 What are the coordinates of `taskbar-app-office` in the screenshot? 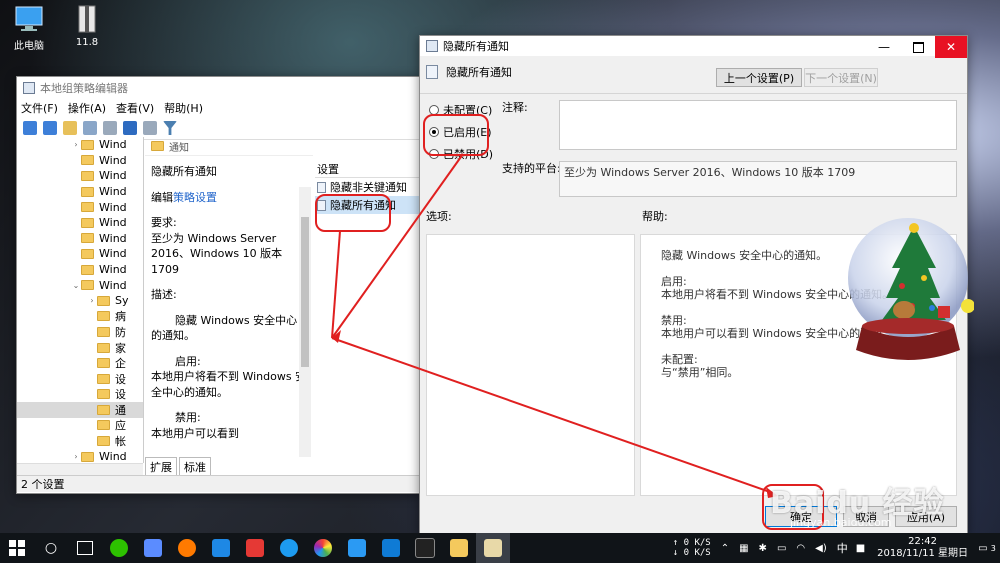 It's located at (221, 548).